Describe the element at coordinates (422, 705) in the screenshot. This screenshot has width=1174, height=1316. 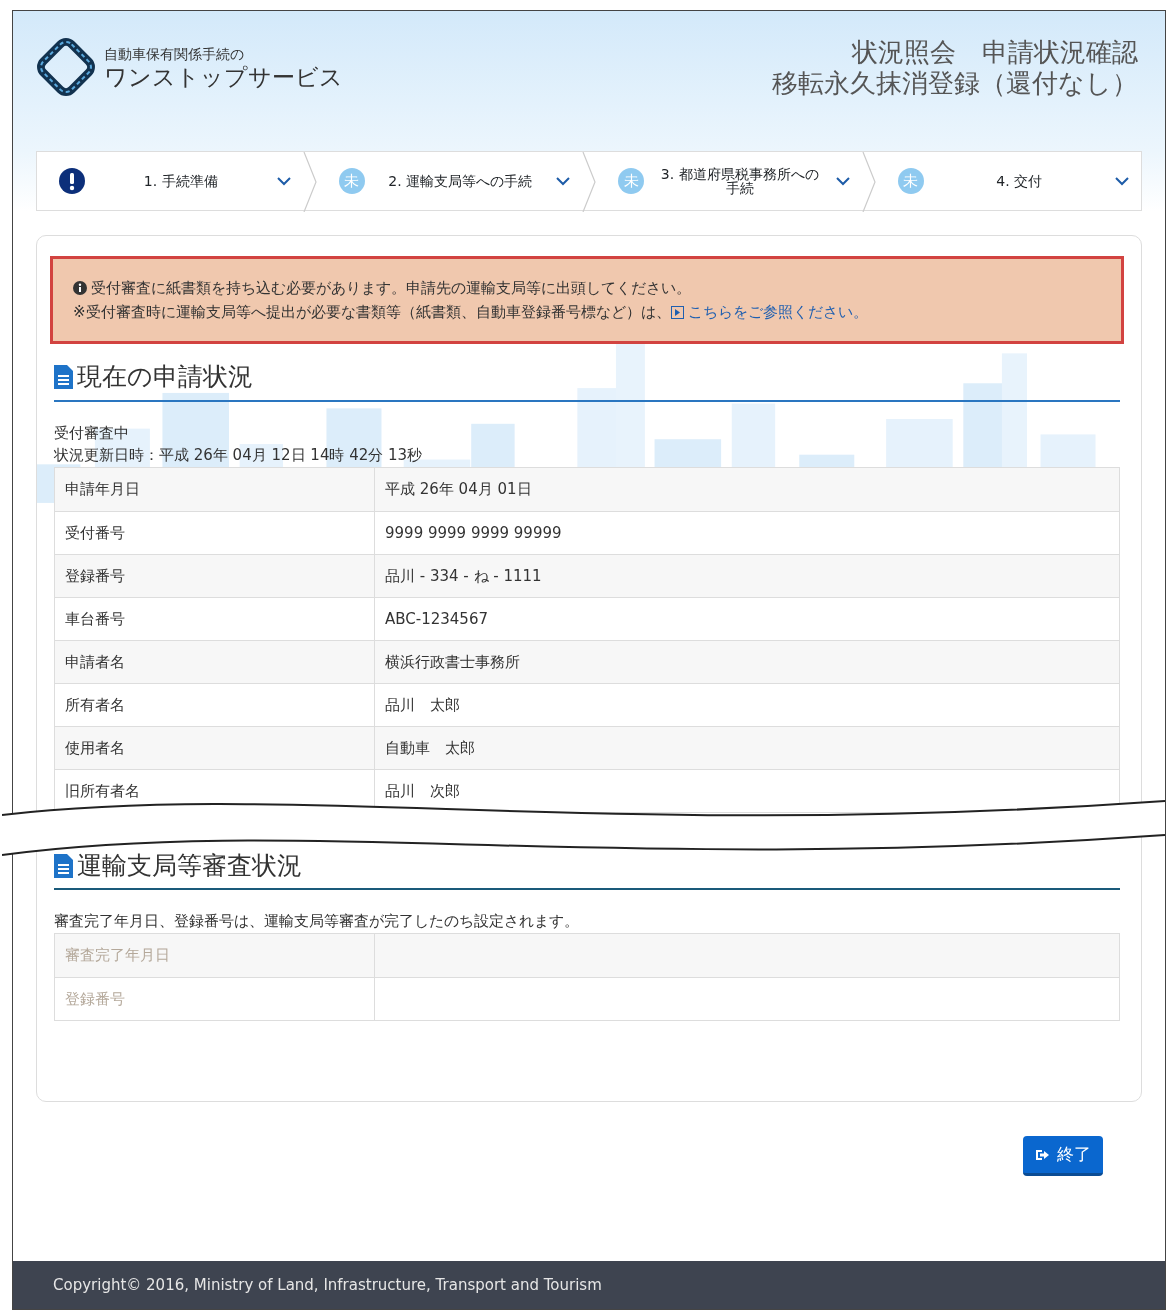
I see `table-cell-text: 品川 太郎` at that location.